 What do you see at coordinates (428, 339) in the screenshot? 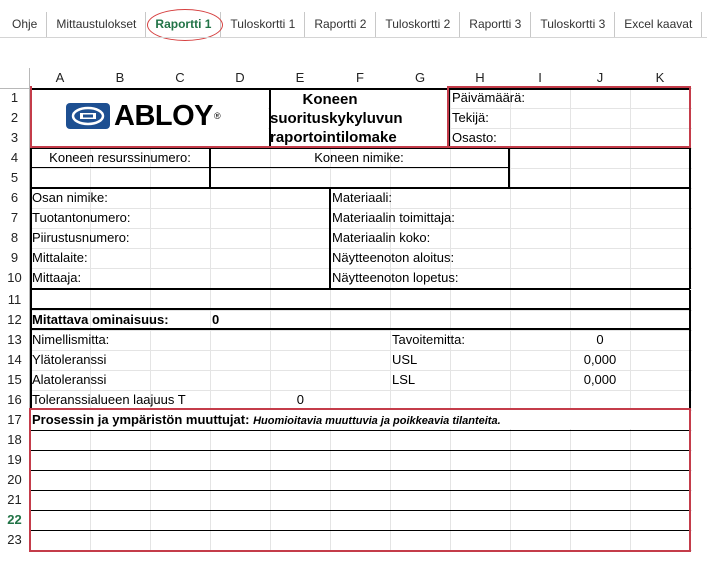
I see `target-label: Tavoitemitta:` at bounding box center [428, 339].